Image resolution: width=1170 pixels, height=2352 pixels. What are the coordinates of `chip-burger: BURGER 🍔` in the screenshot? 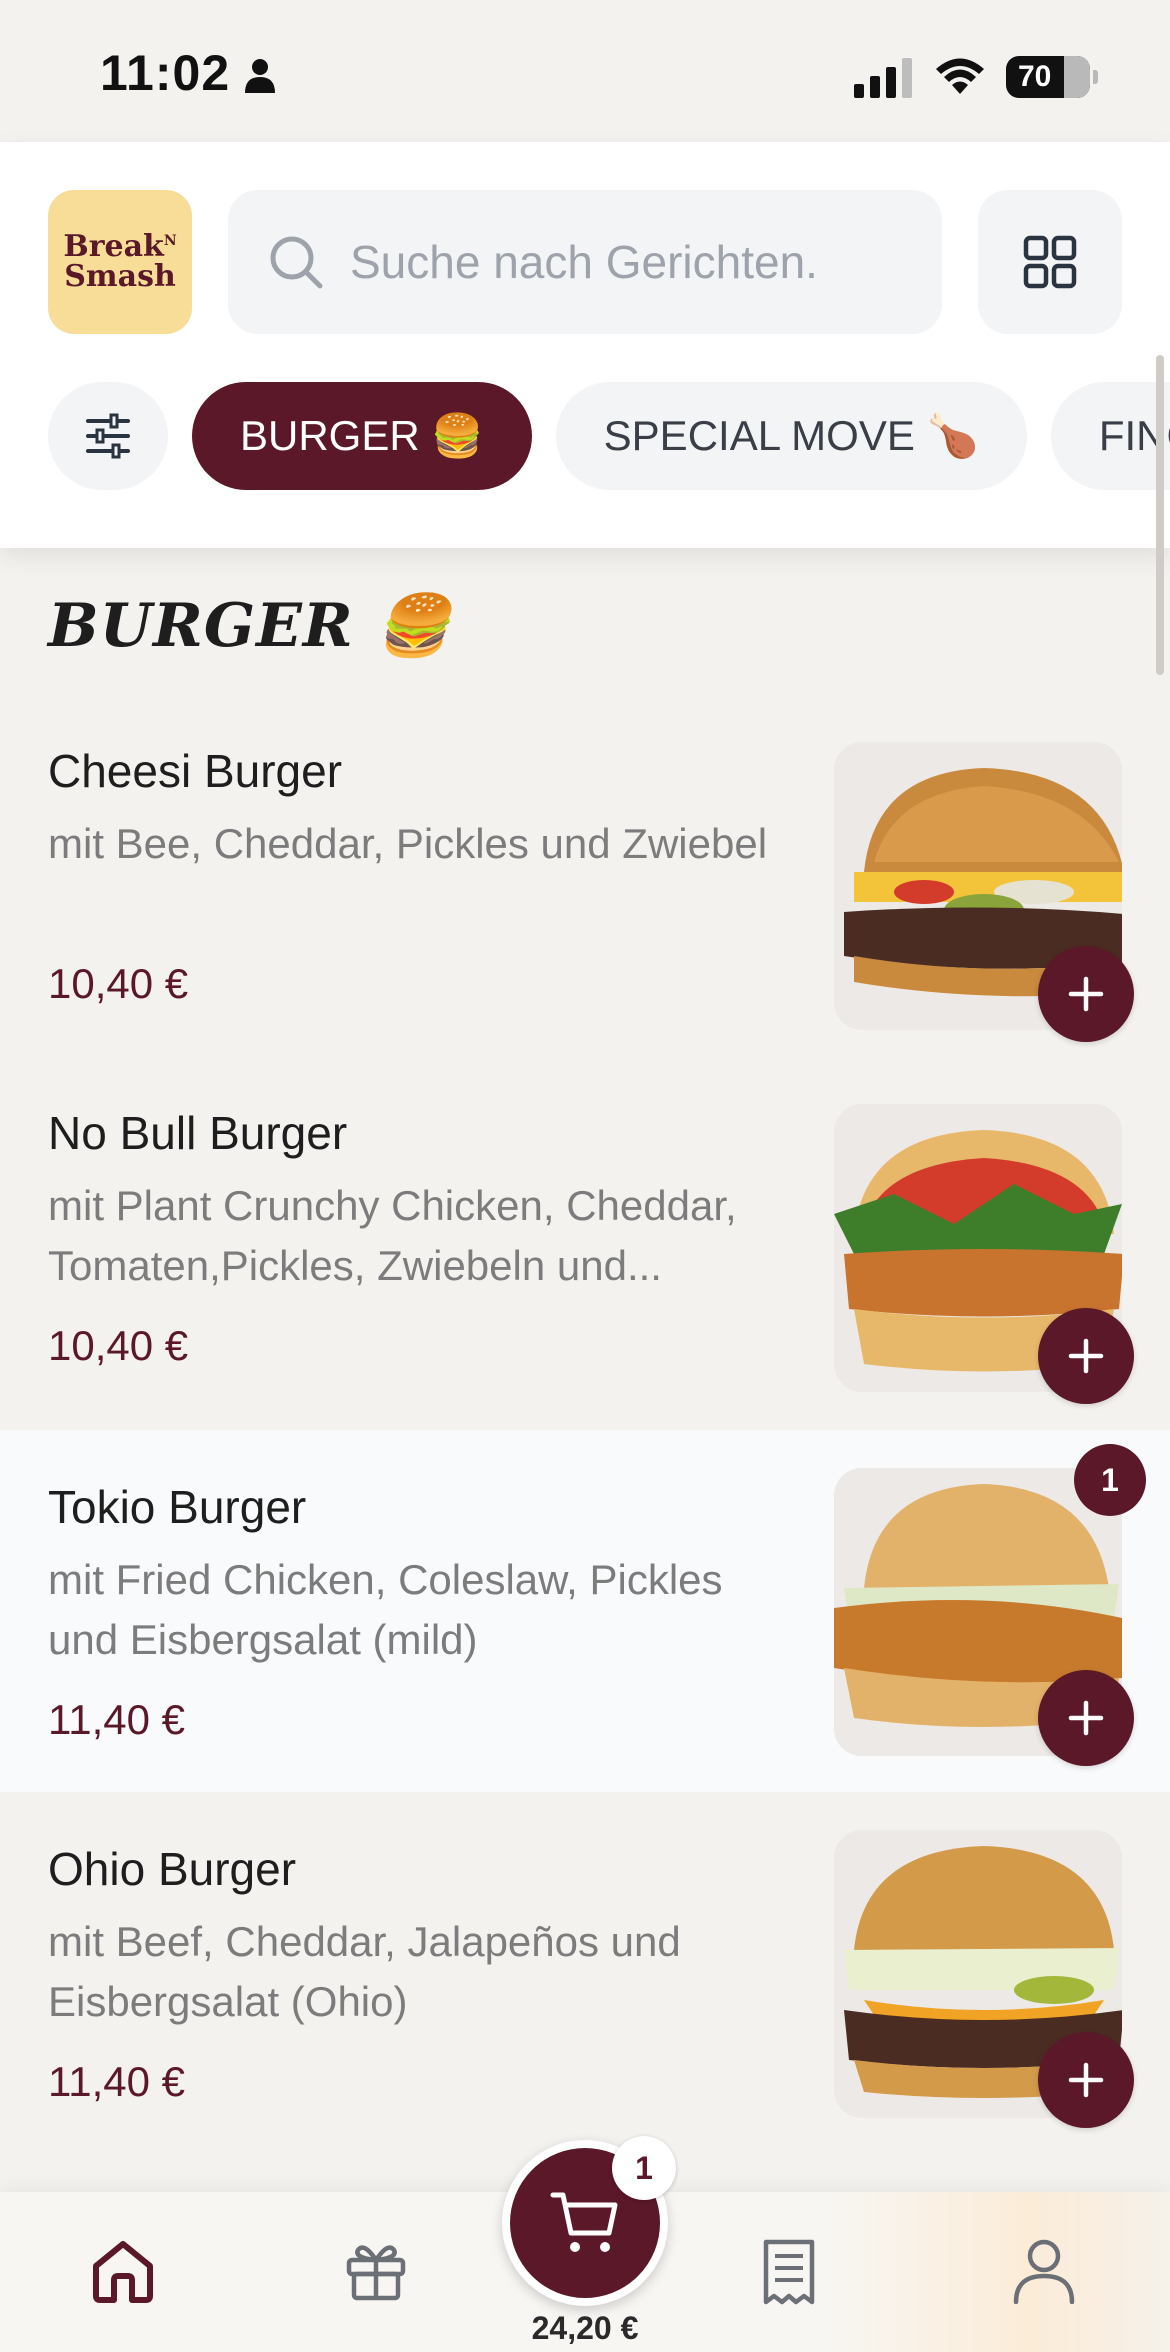 It's located at (362, 436).